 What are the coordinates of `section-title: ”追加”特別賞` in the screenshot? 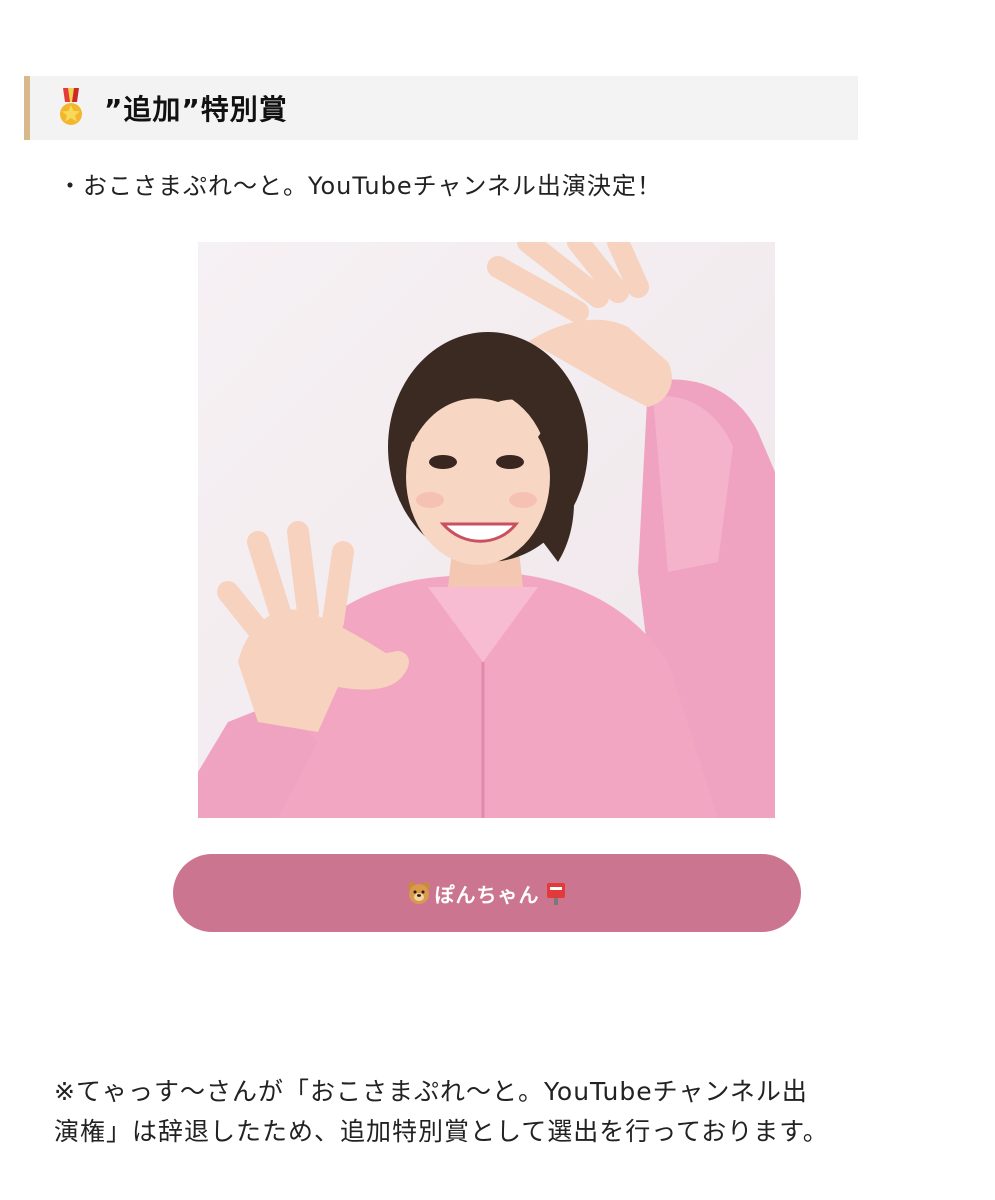 It's located at (196, 109).